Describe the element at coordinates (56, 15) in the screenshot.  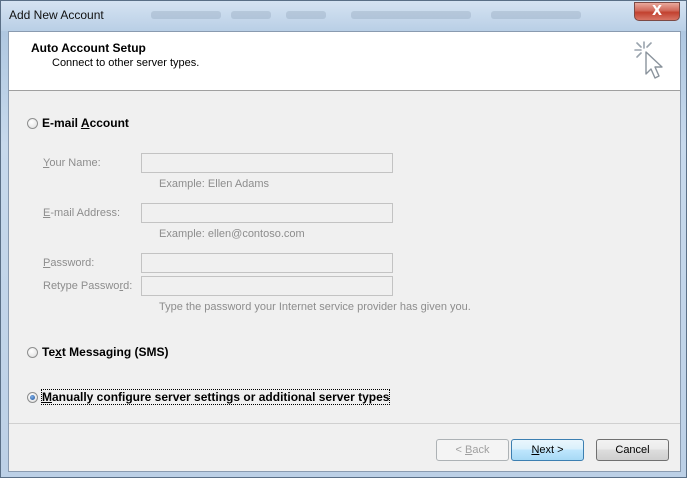
I see `window-title: Add New Account` at that location.